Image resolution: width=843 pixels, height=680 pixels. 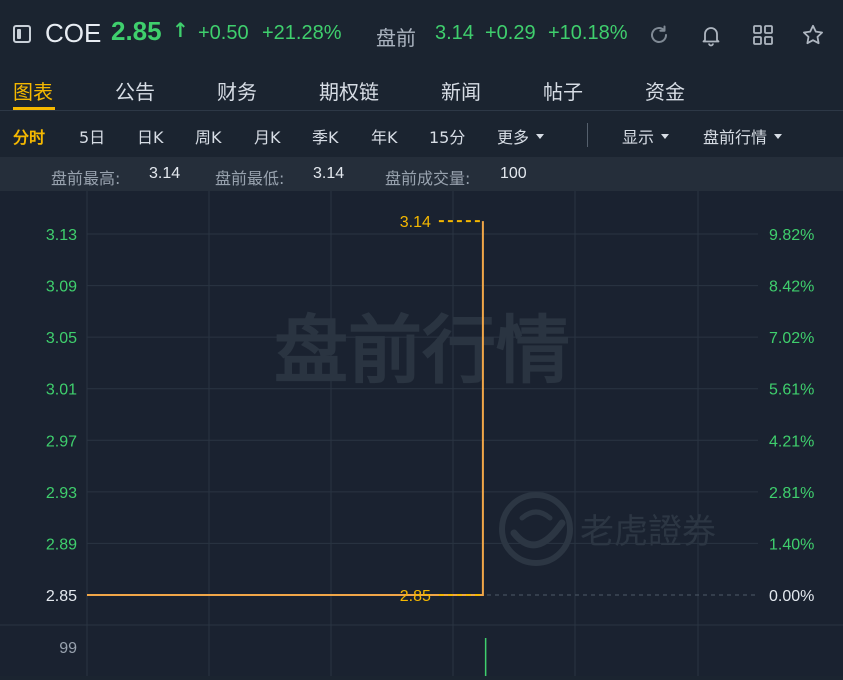 What do you see at coordinates (638, 137) in the screenshot?
I see `display-label: 显示` at bounding box center [638, 137].